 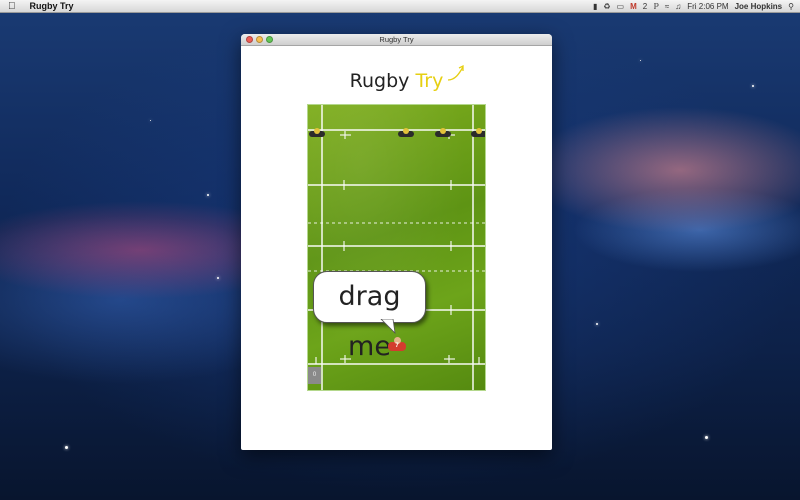 I want to click on minimize-button, so click(x=259, y=39).